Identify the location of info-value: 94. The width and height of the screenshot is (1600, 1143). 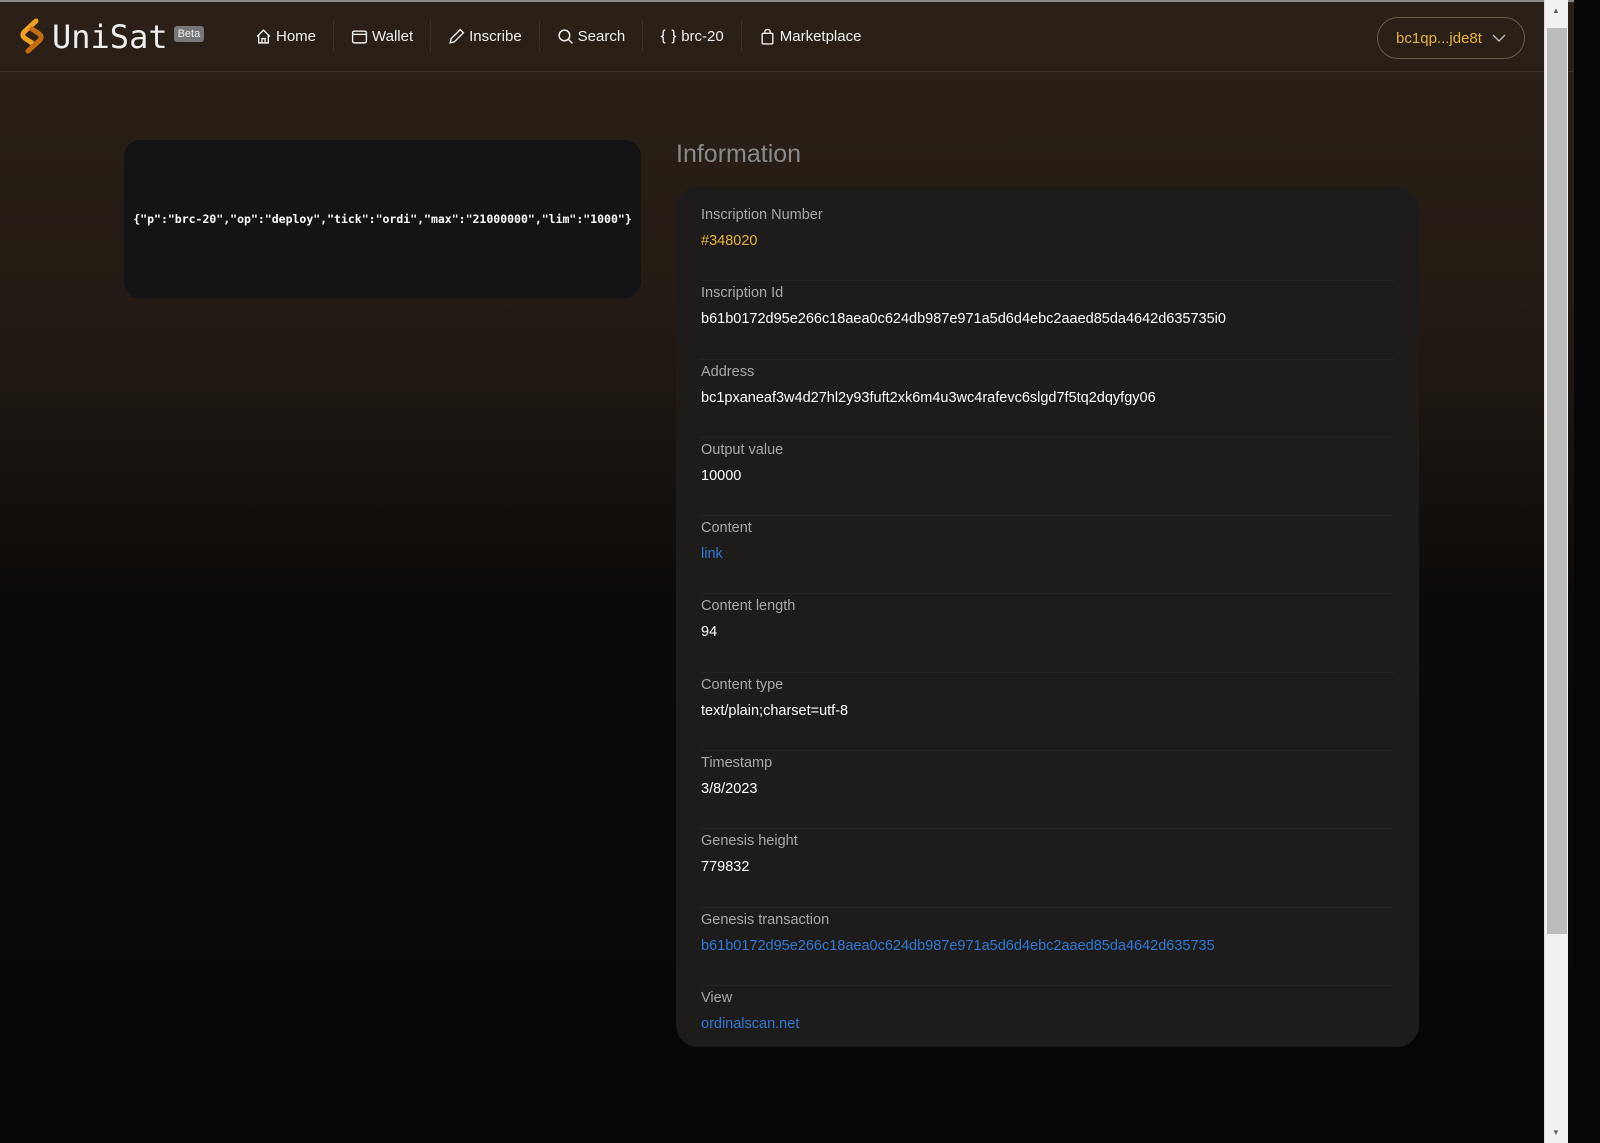
(709, 632).